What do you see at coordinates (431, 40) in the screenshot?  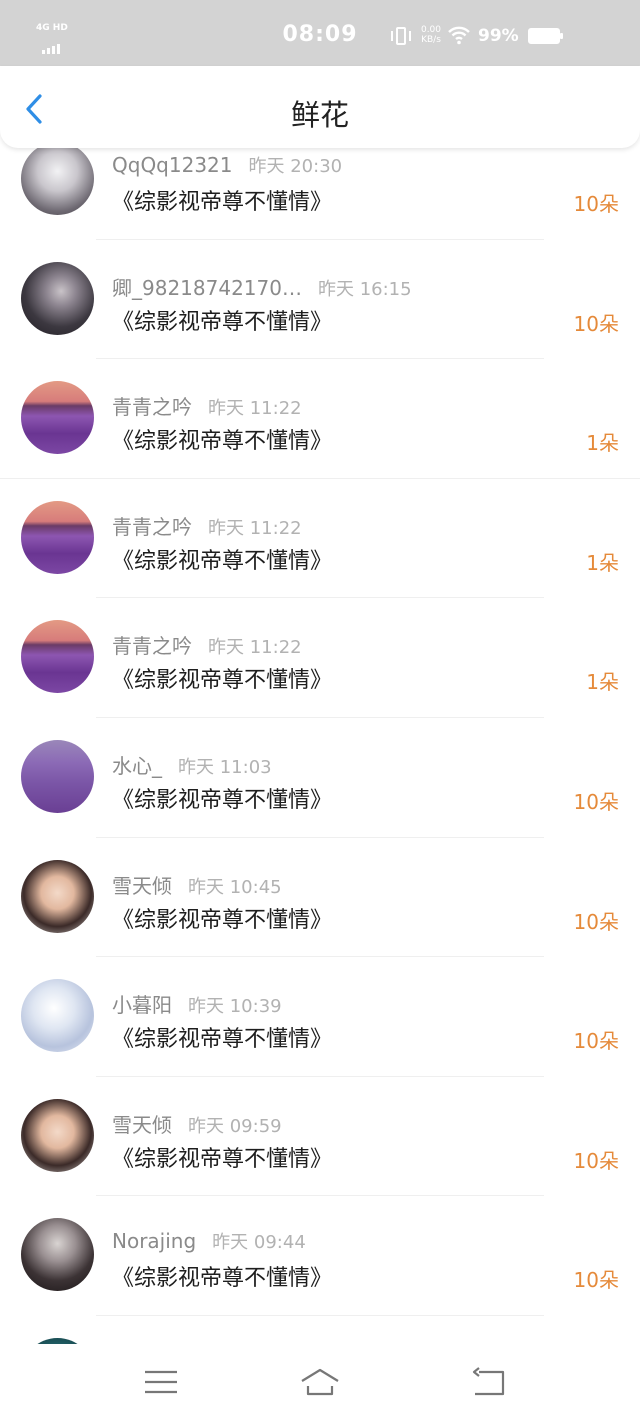 I see `network-speed-unit: KB/s` at bounding box center [431, 40].